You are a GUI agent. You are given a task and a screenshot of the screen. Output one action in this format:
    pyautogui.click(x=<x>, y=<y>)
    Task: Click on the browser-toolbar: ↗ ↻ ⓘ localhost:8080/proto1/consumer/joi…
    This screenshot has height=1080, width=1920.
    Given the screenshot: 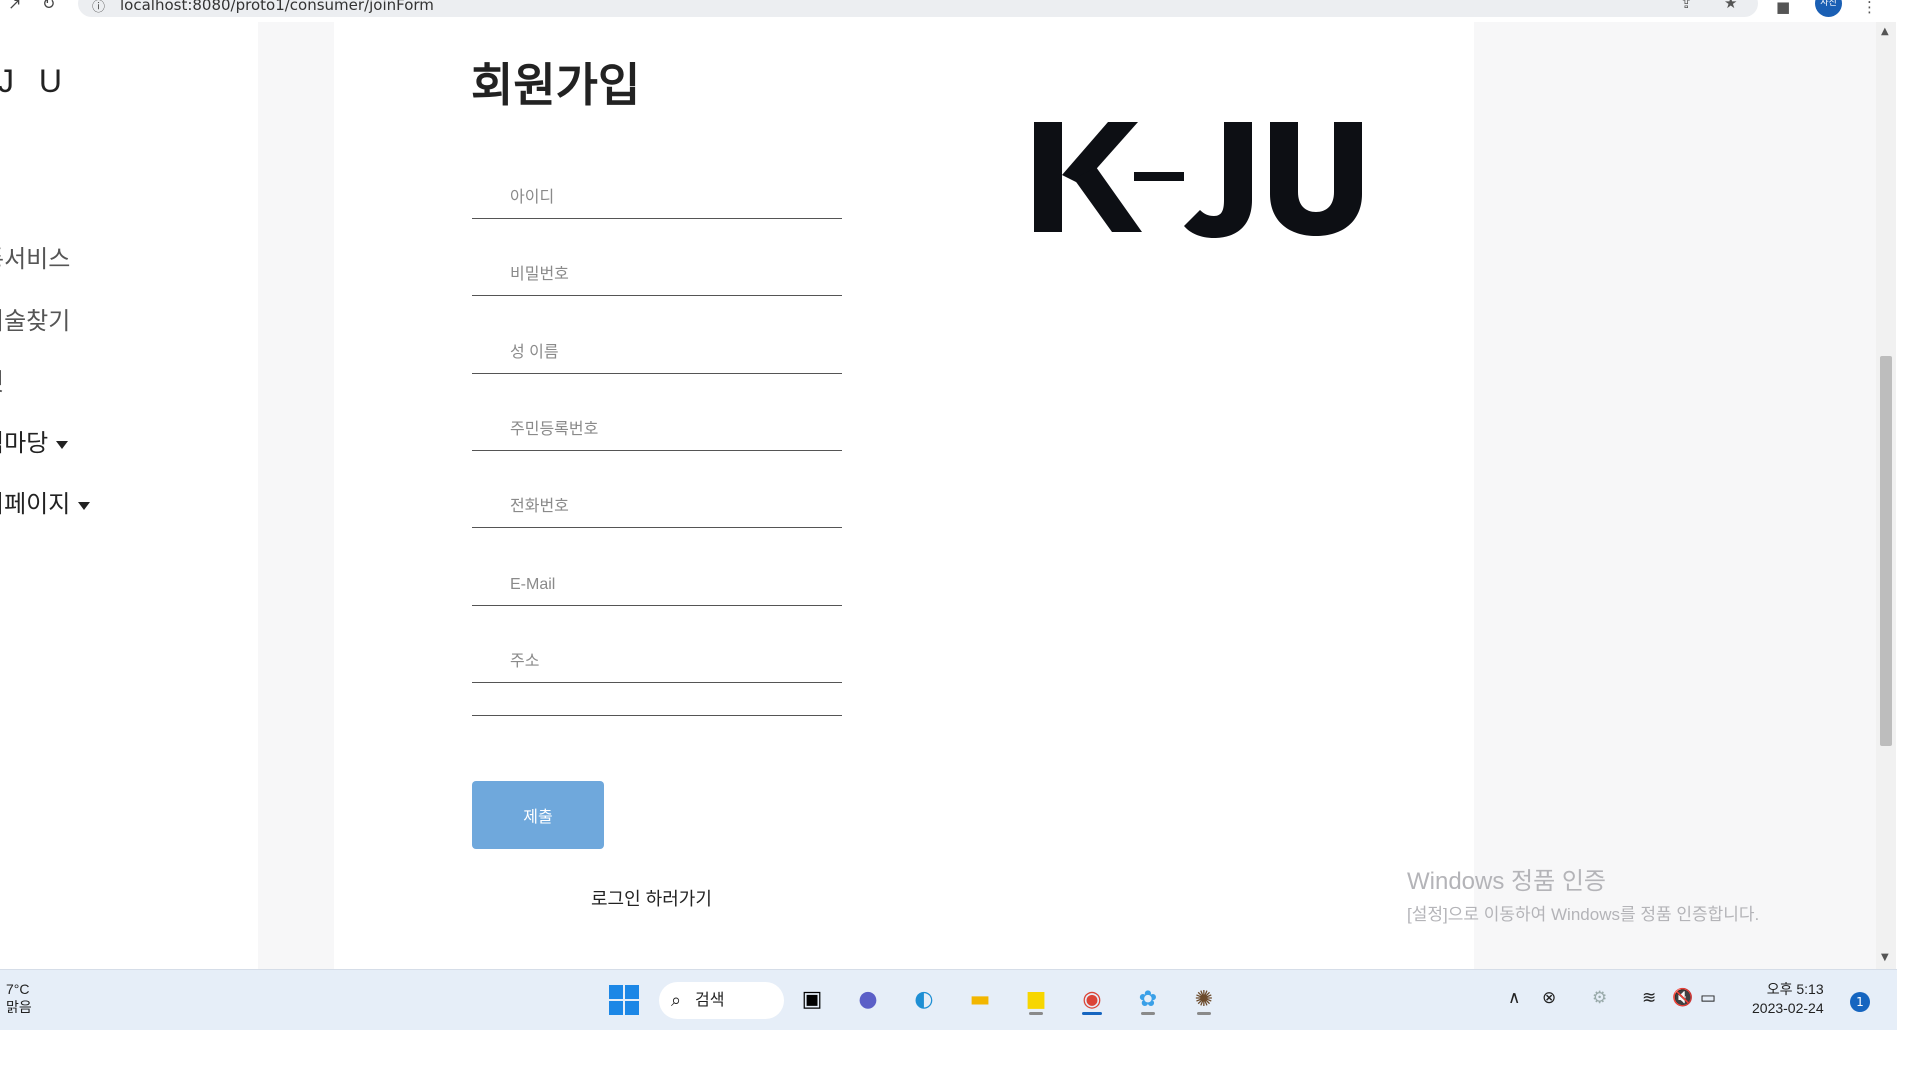 What is the action you would take?
    pyautogui.click(x=948, y=11)
    